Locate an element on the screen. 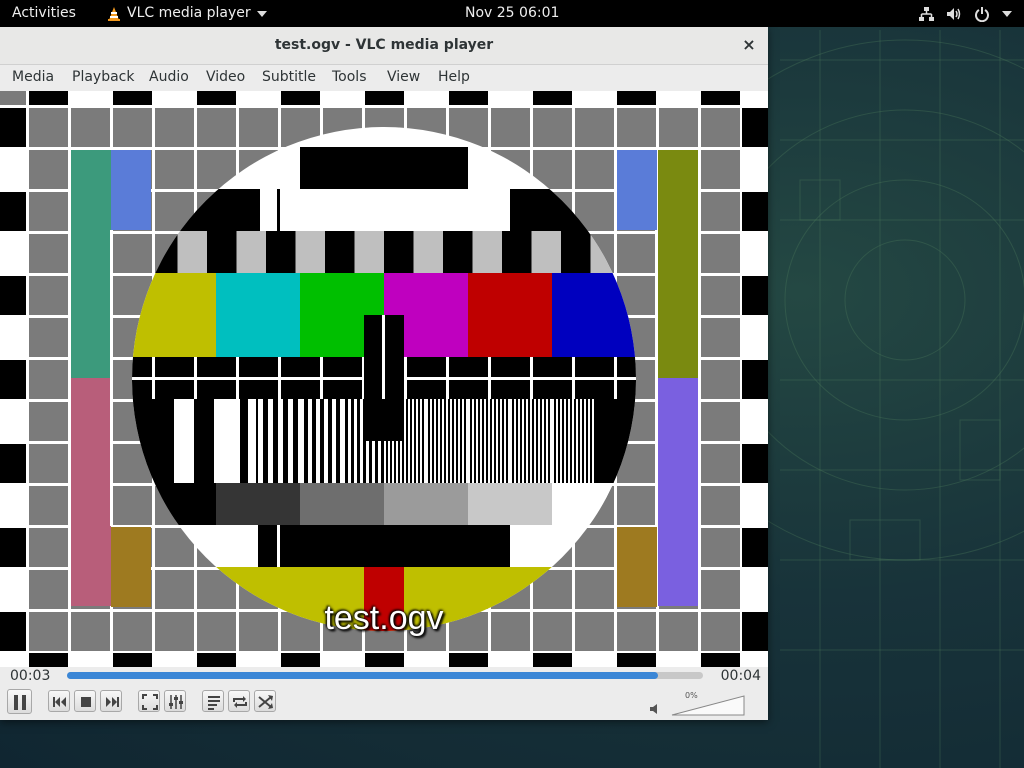 The width and height of the screenshot is (1024, 768). clock: Nov 25 06:01 is located at coordinates (512, 13).